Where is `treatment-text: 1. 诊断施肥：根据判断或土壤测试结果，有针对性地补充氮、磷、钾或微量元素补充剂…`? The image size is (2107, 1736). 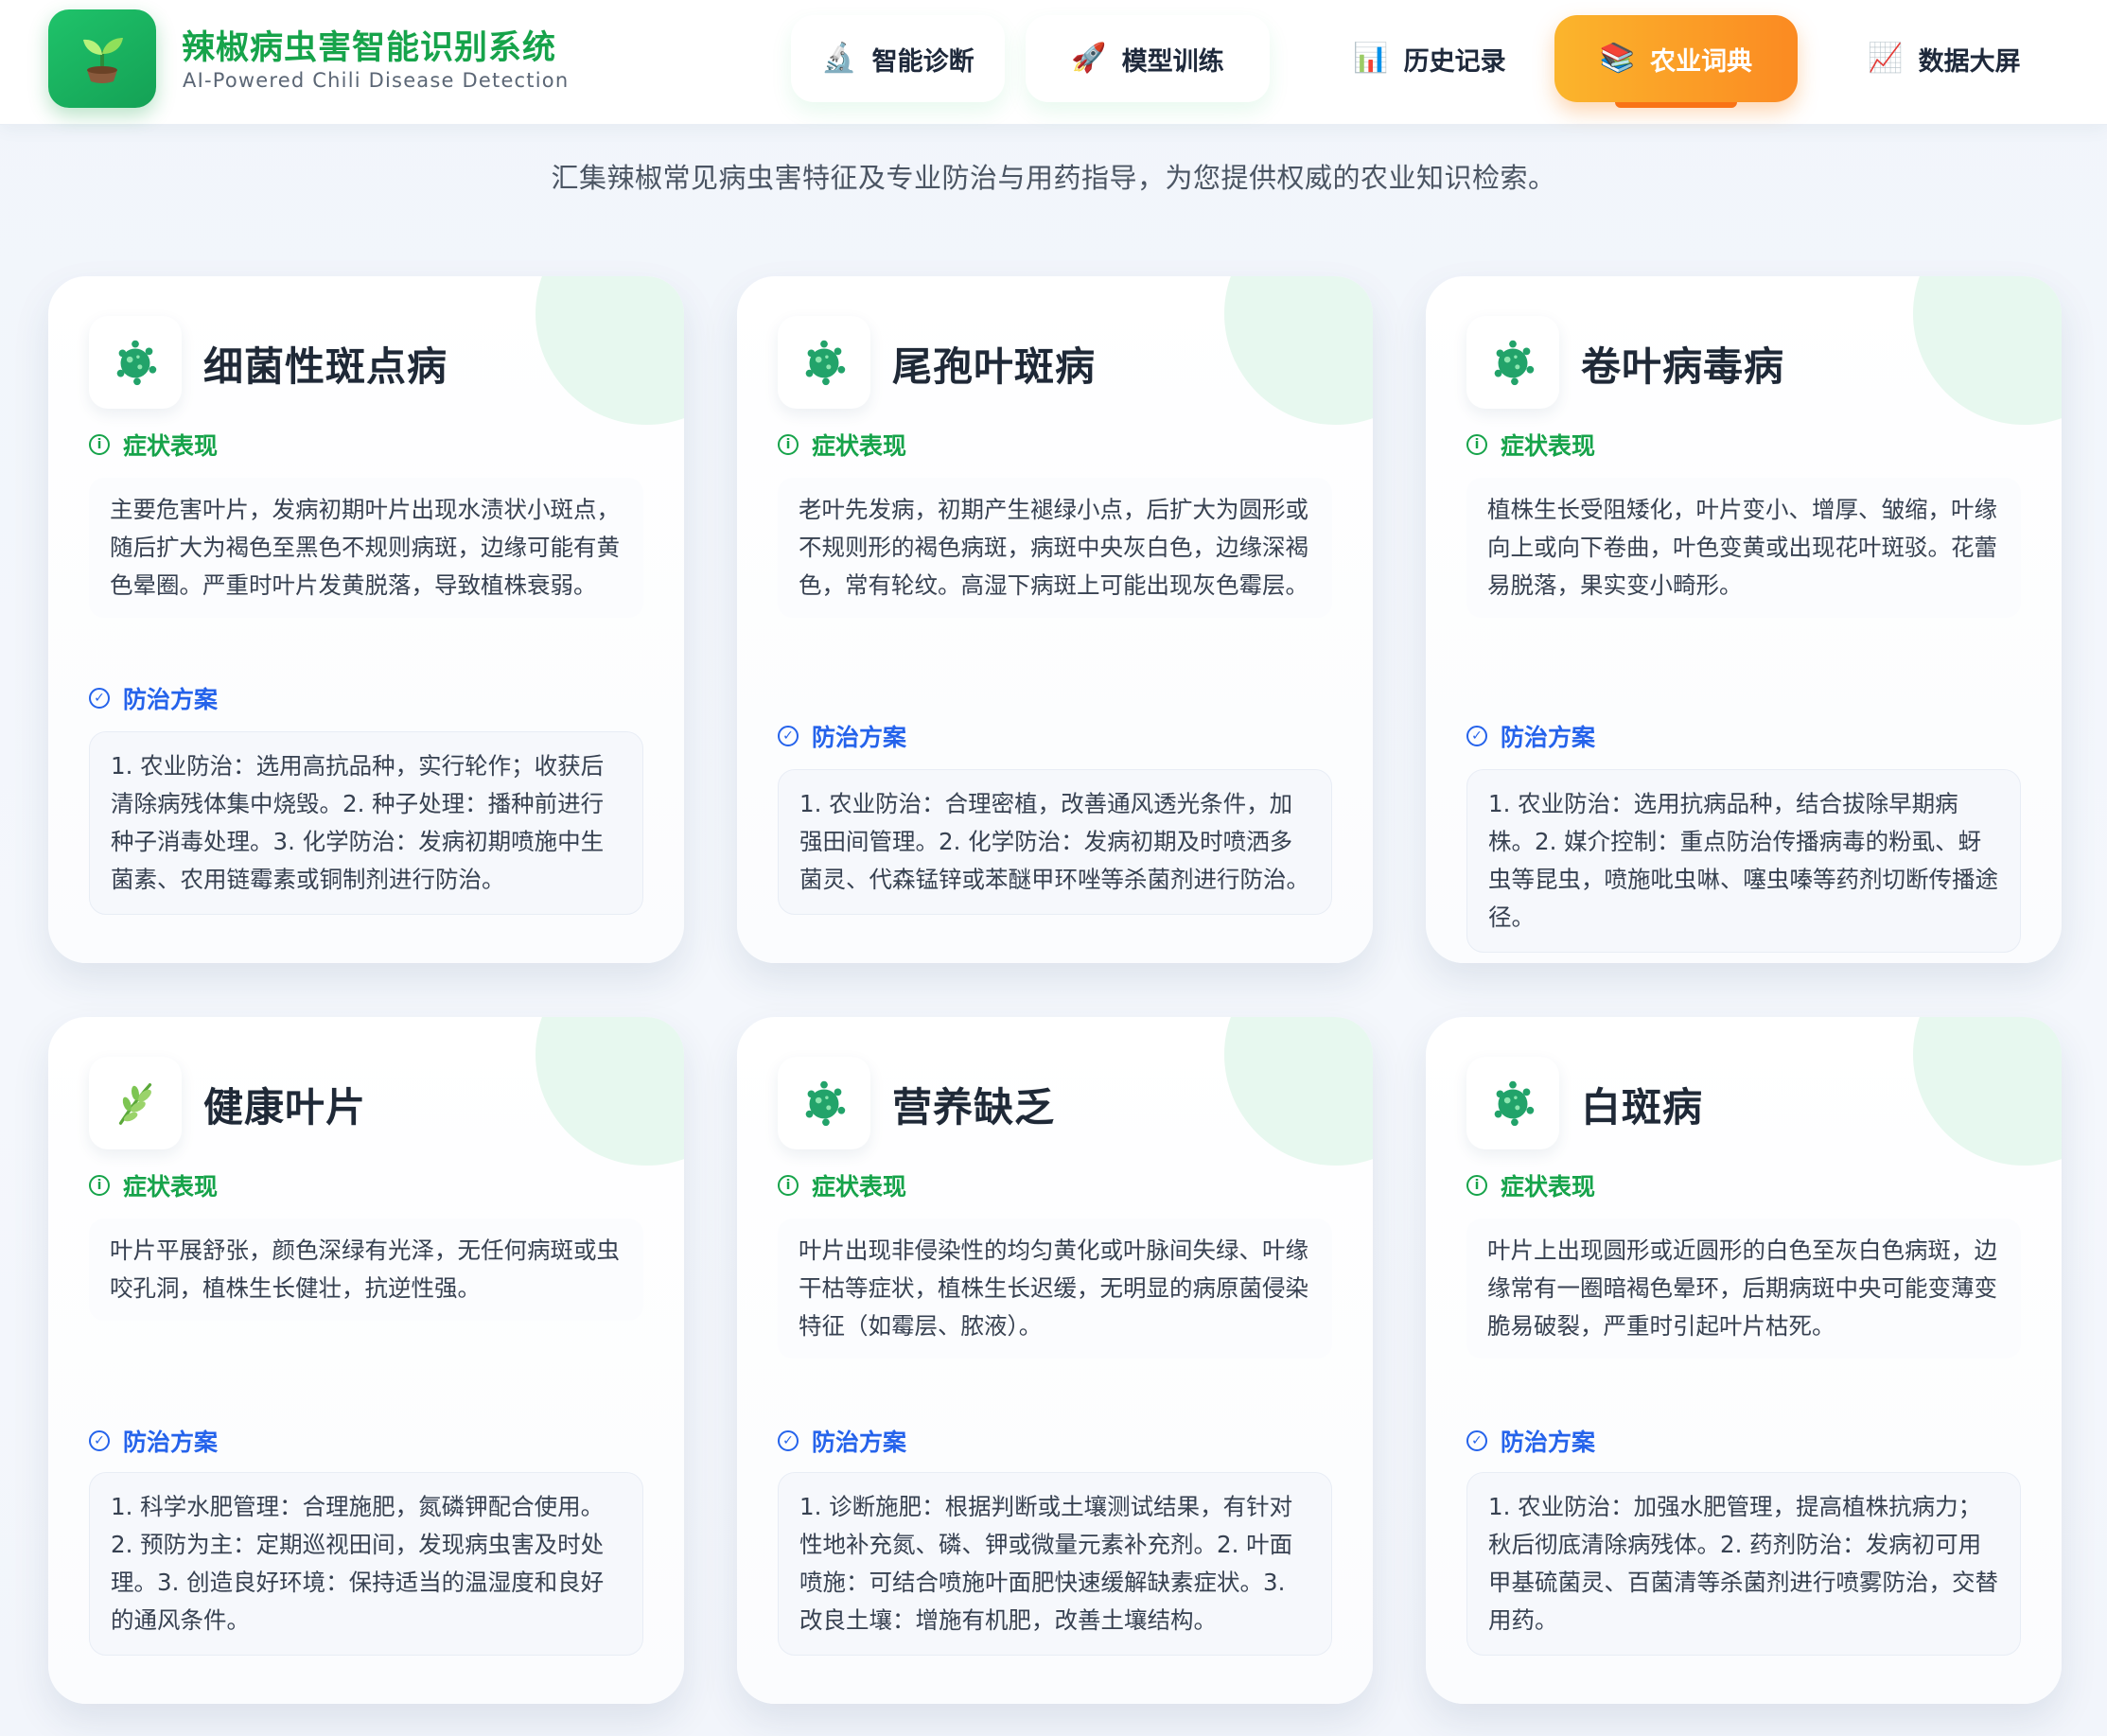 treatment-text: 1. 诊断施肥：根据判断或土壤测试结果，有针对性地补充氮、磷、钾或微量元素补充剂… is located at coordinates (1055, 1564).